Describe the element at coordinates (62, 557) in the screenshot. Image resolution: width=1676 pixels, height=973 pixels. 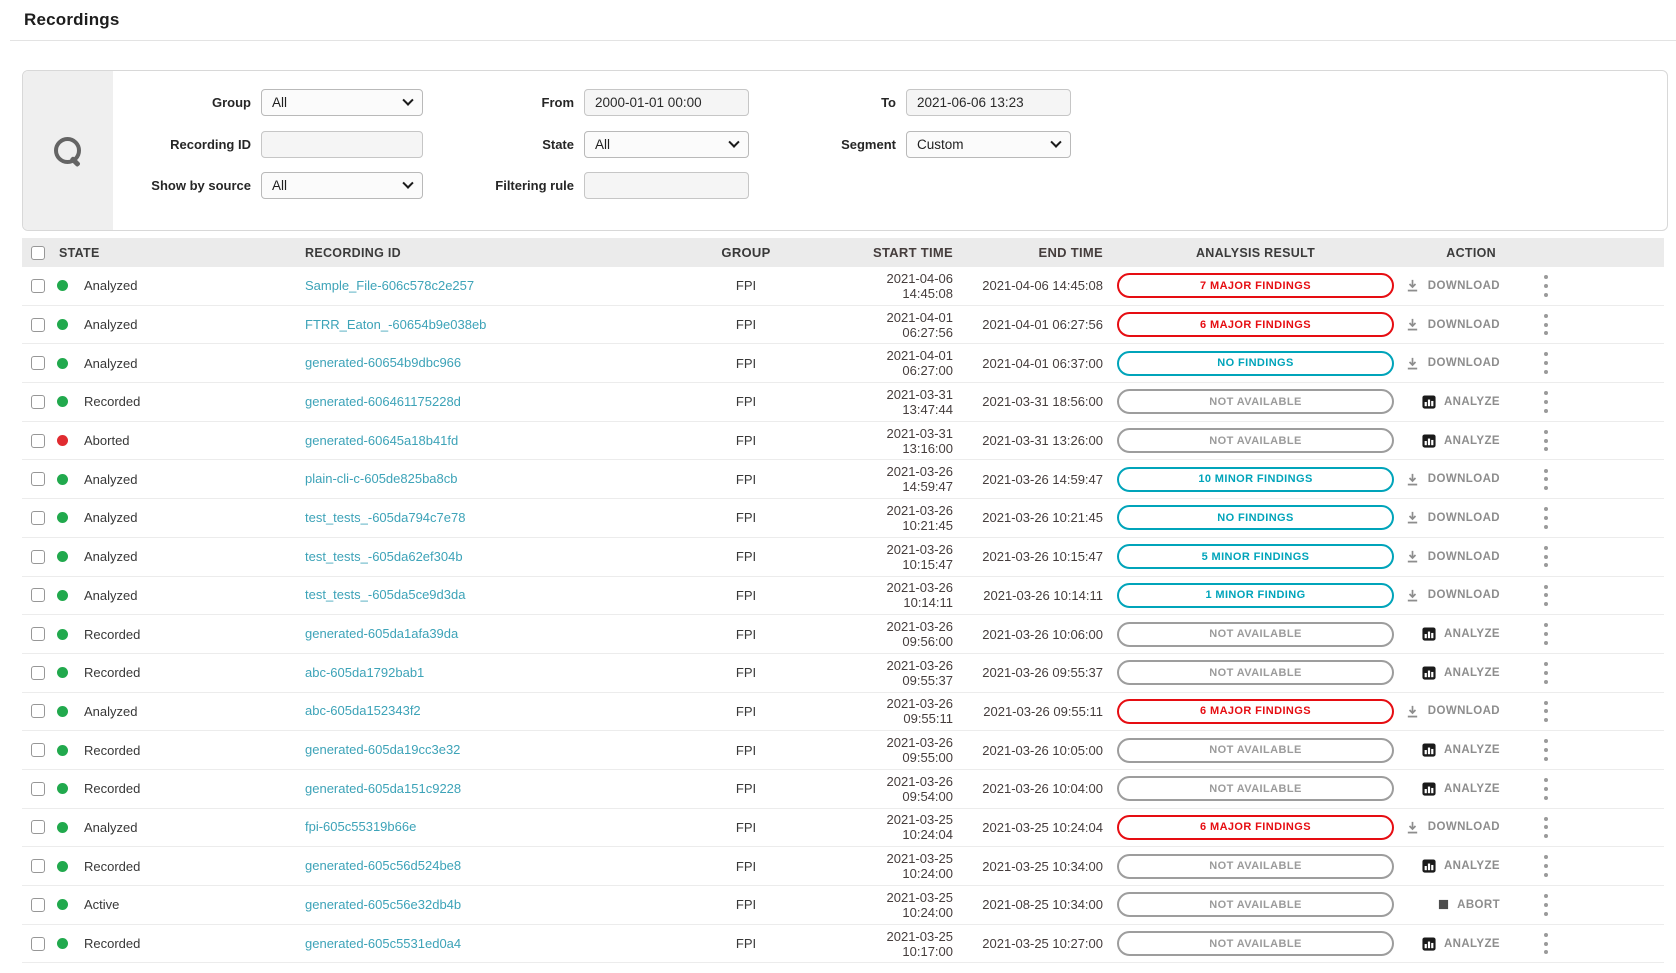
I see `state-dot` at that location.